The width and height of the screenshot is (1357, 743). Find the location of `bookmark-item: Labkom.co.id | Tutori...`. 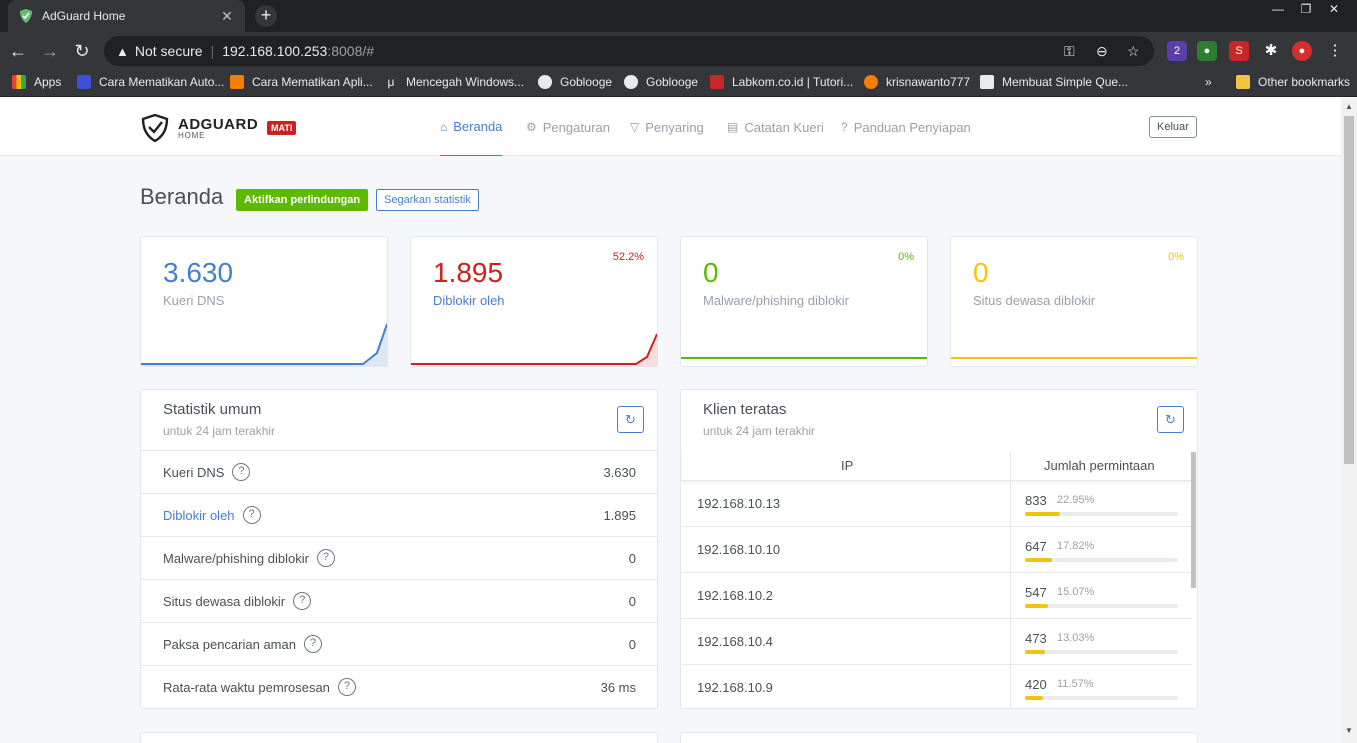

bookmark-item: Labkom.co.id | Tutori... is located at coordinates (781, 82).